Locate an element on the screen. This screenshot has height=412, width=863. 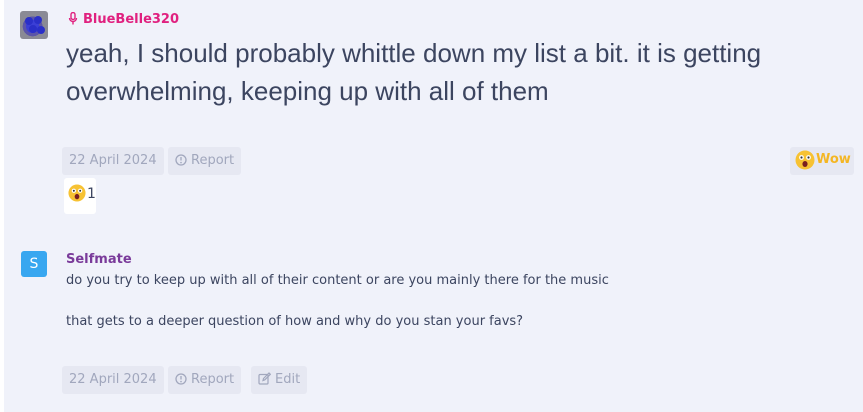
username-selfmate: Selfmate is located at coordinates (99, 259).